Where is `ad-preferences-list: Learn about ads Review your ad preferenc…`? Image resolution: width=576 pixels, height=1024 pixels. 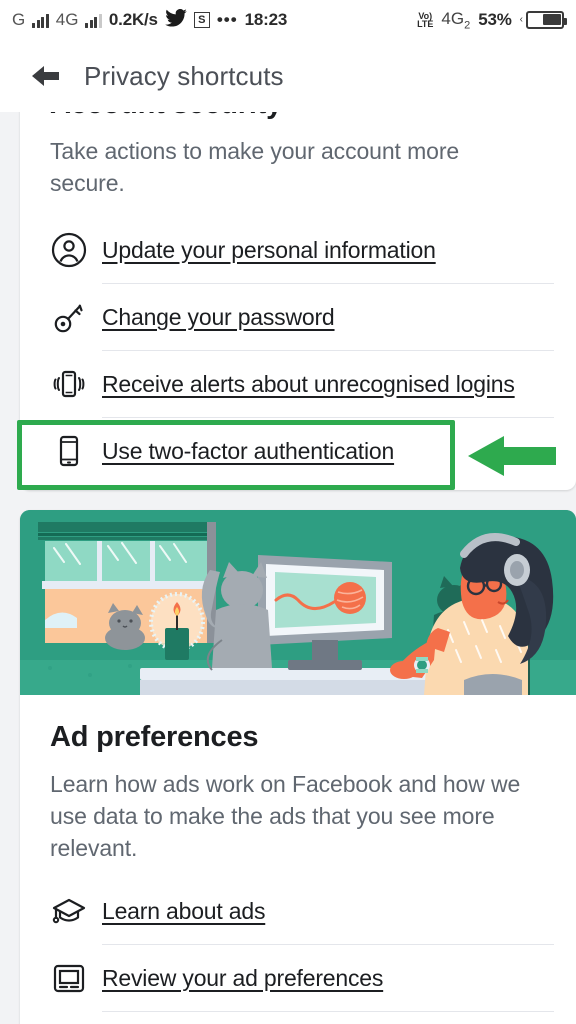 ad-preferences-list: Learn about ads Review your ad preferenc… is located at coordinates (298, 951).